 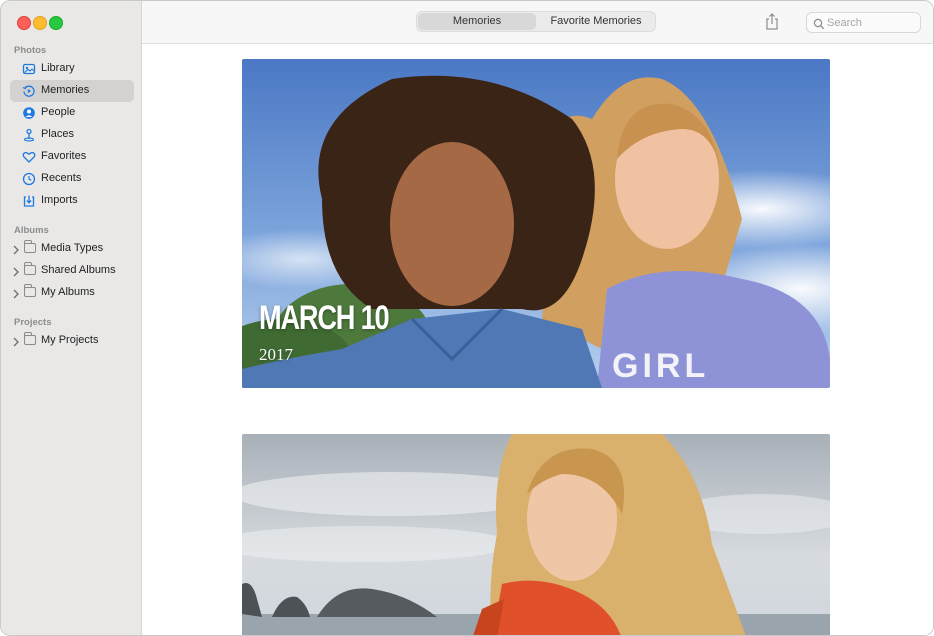 What do you see at coordinates (58, 134) in the screenshot?
I see `sidebar-item-label: Places` at bounding box center [58, 134].